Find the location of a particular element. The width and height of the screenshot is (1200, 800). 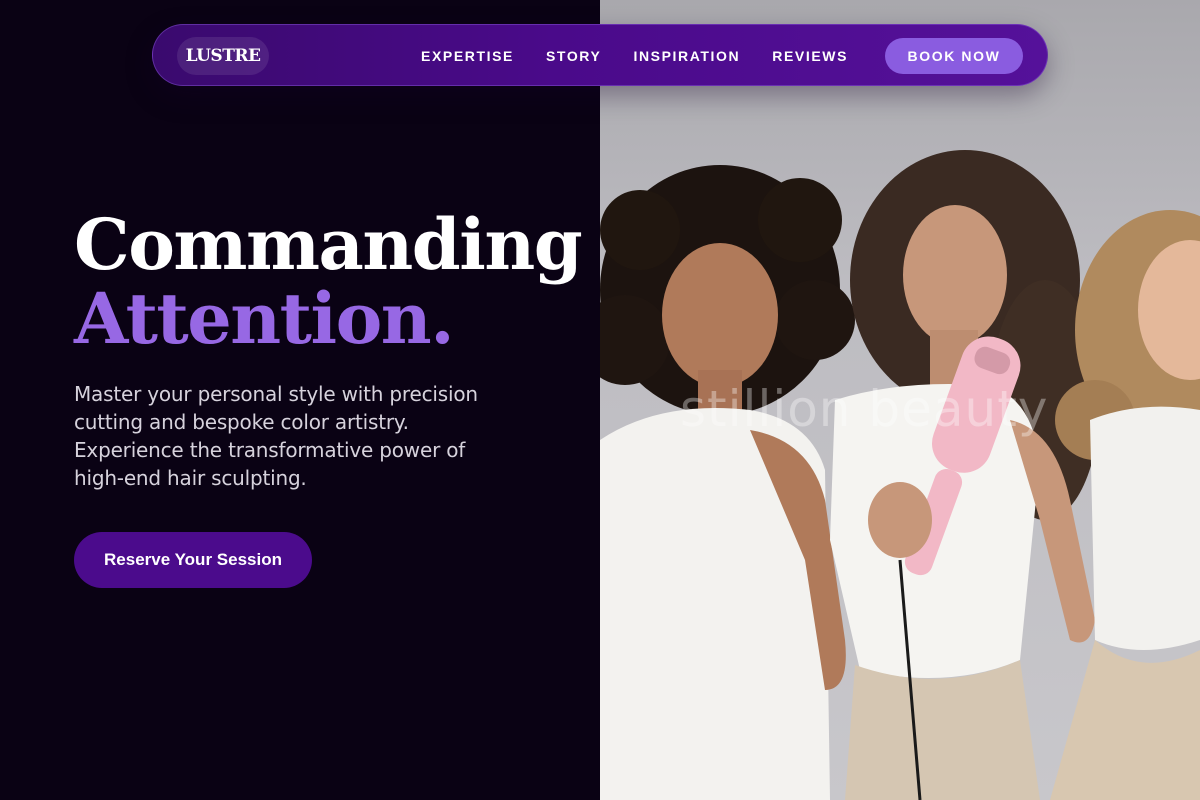

reserve-session-button: Reserve Your Session is located at coordinates (193, 560).